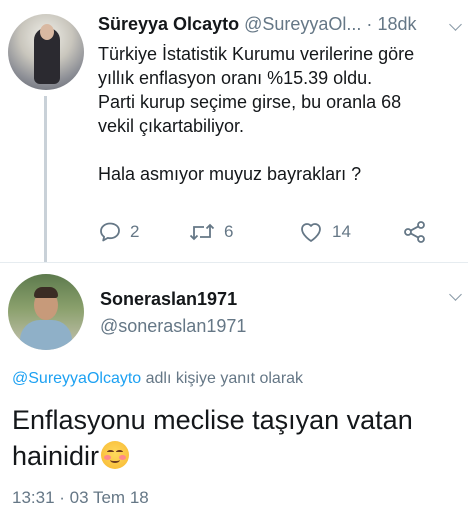 The image size is (468, 515). Describe the element at coordinates (311, 232) in the screenshot. I see `heart-icon` at that location.